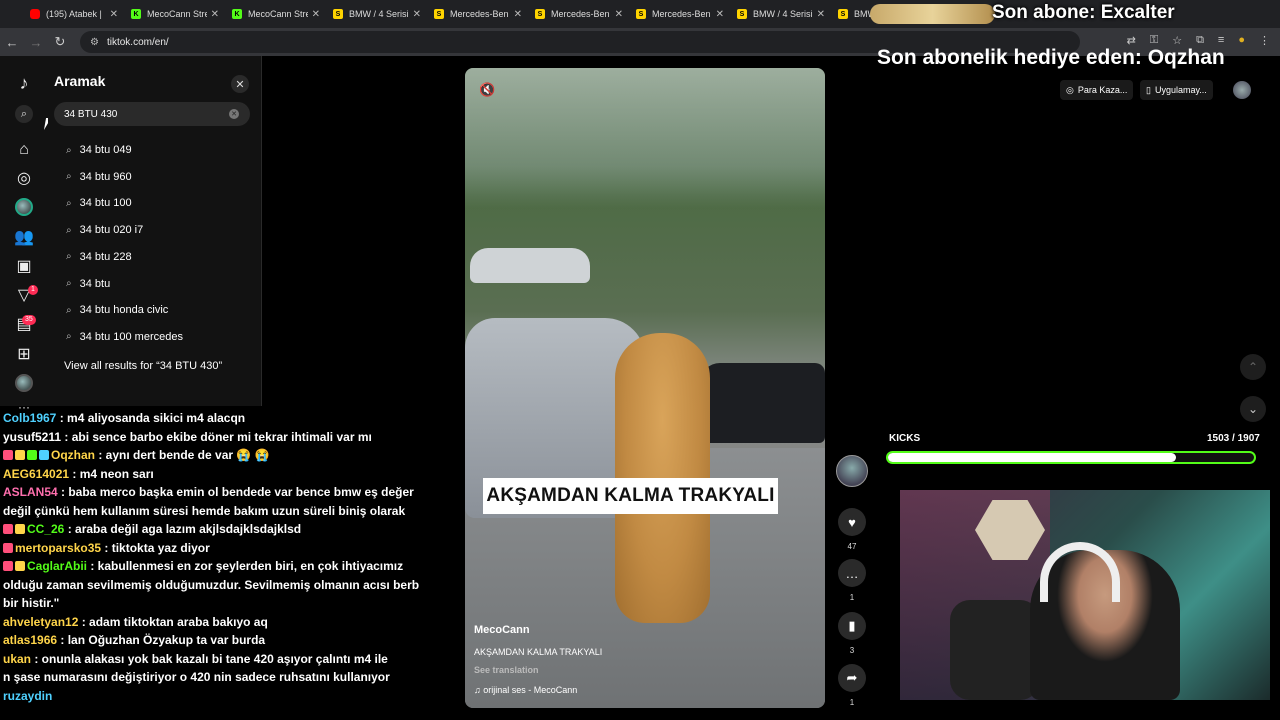 This screenshot has height=720, width=1280. Describe the element at coordinates (57, 566) in the screenshot. I see `chat-username: CaglarAbii` at that location.